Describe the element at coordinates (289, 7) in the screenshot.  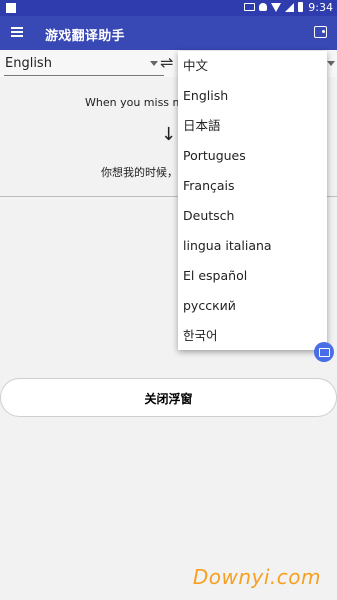
I see `signal-icon` at that location.